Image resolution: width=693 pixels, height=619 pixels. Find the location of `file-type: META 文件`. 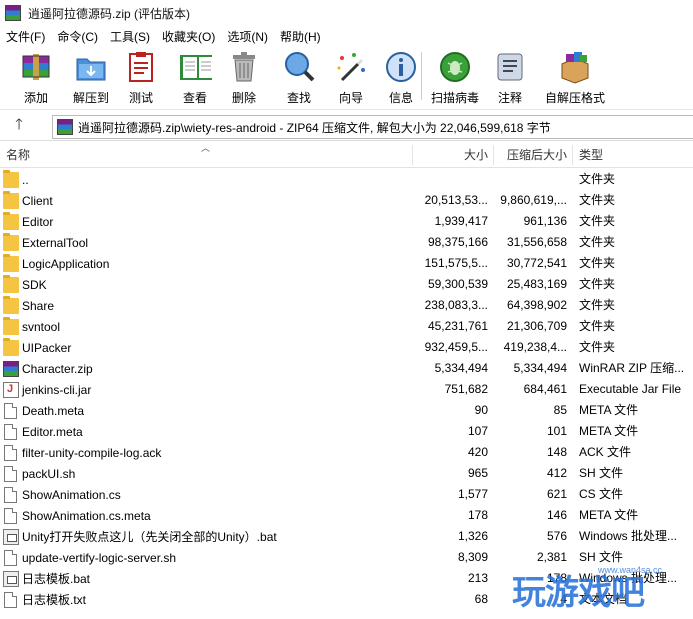

file-type: META 文件 is located at coordinates (609, 515).